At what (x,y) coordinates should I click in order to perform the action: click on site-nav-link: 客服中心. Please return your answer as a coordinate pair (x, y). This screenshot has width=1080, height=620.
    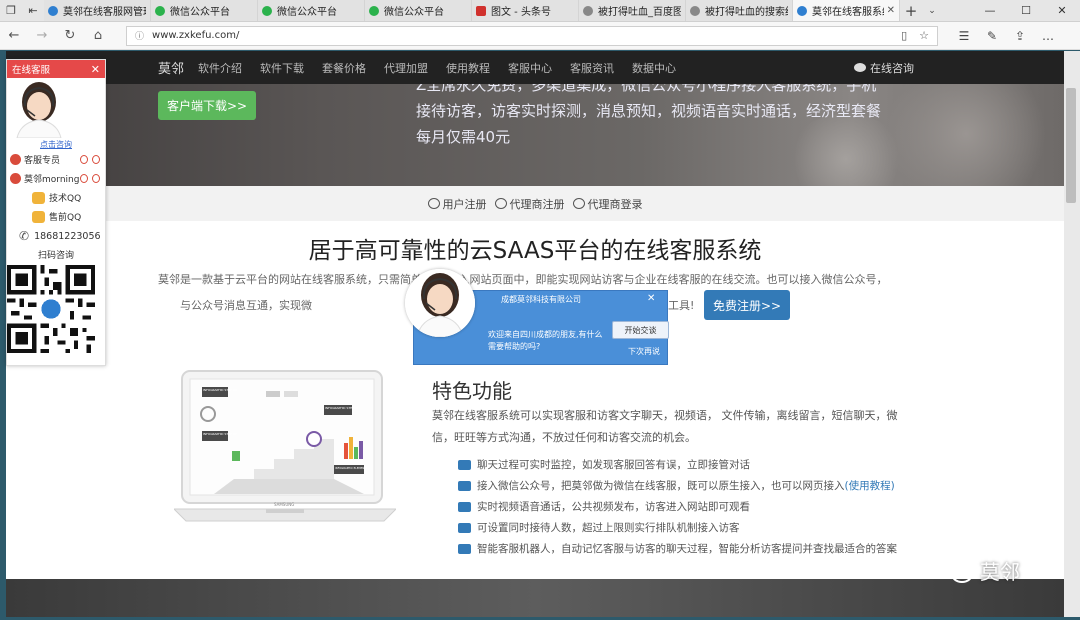
    Looking at the image, I should click on (530, 68).